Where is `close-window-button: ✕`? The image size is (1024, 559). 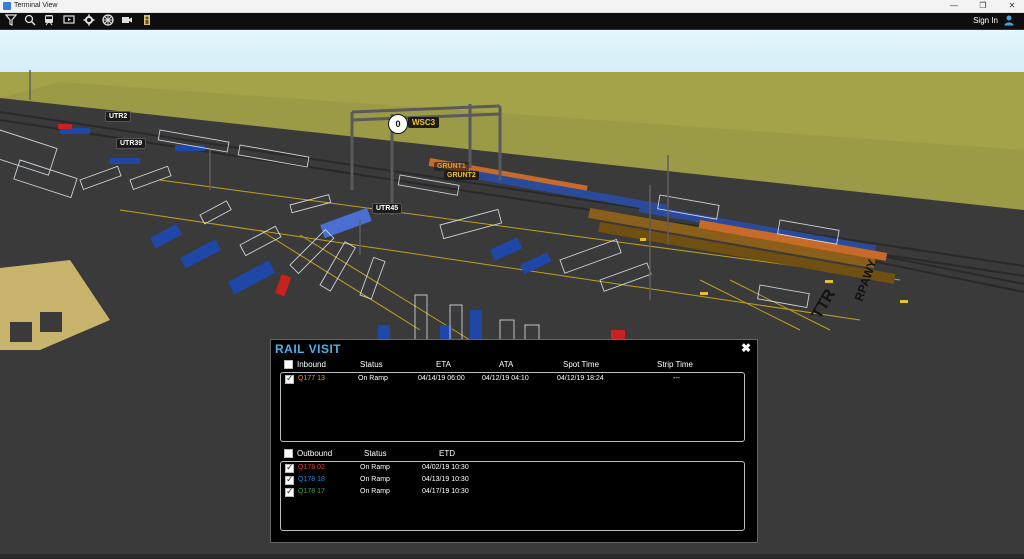
close-window-button: ✕ is located at coordinates (1012, 6).